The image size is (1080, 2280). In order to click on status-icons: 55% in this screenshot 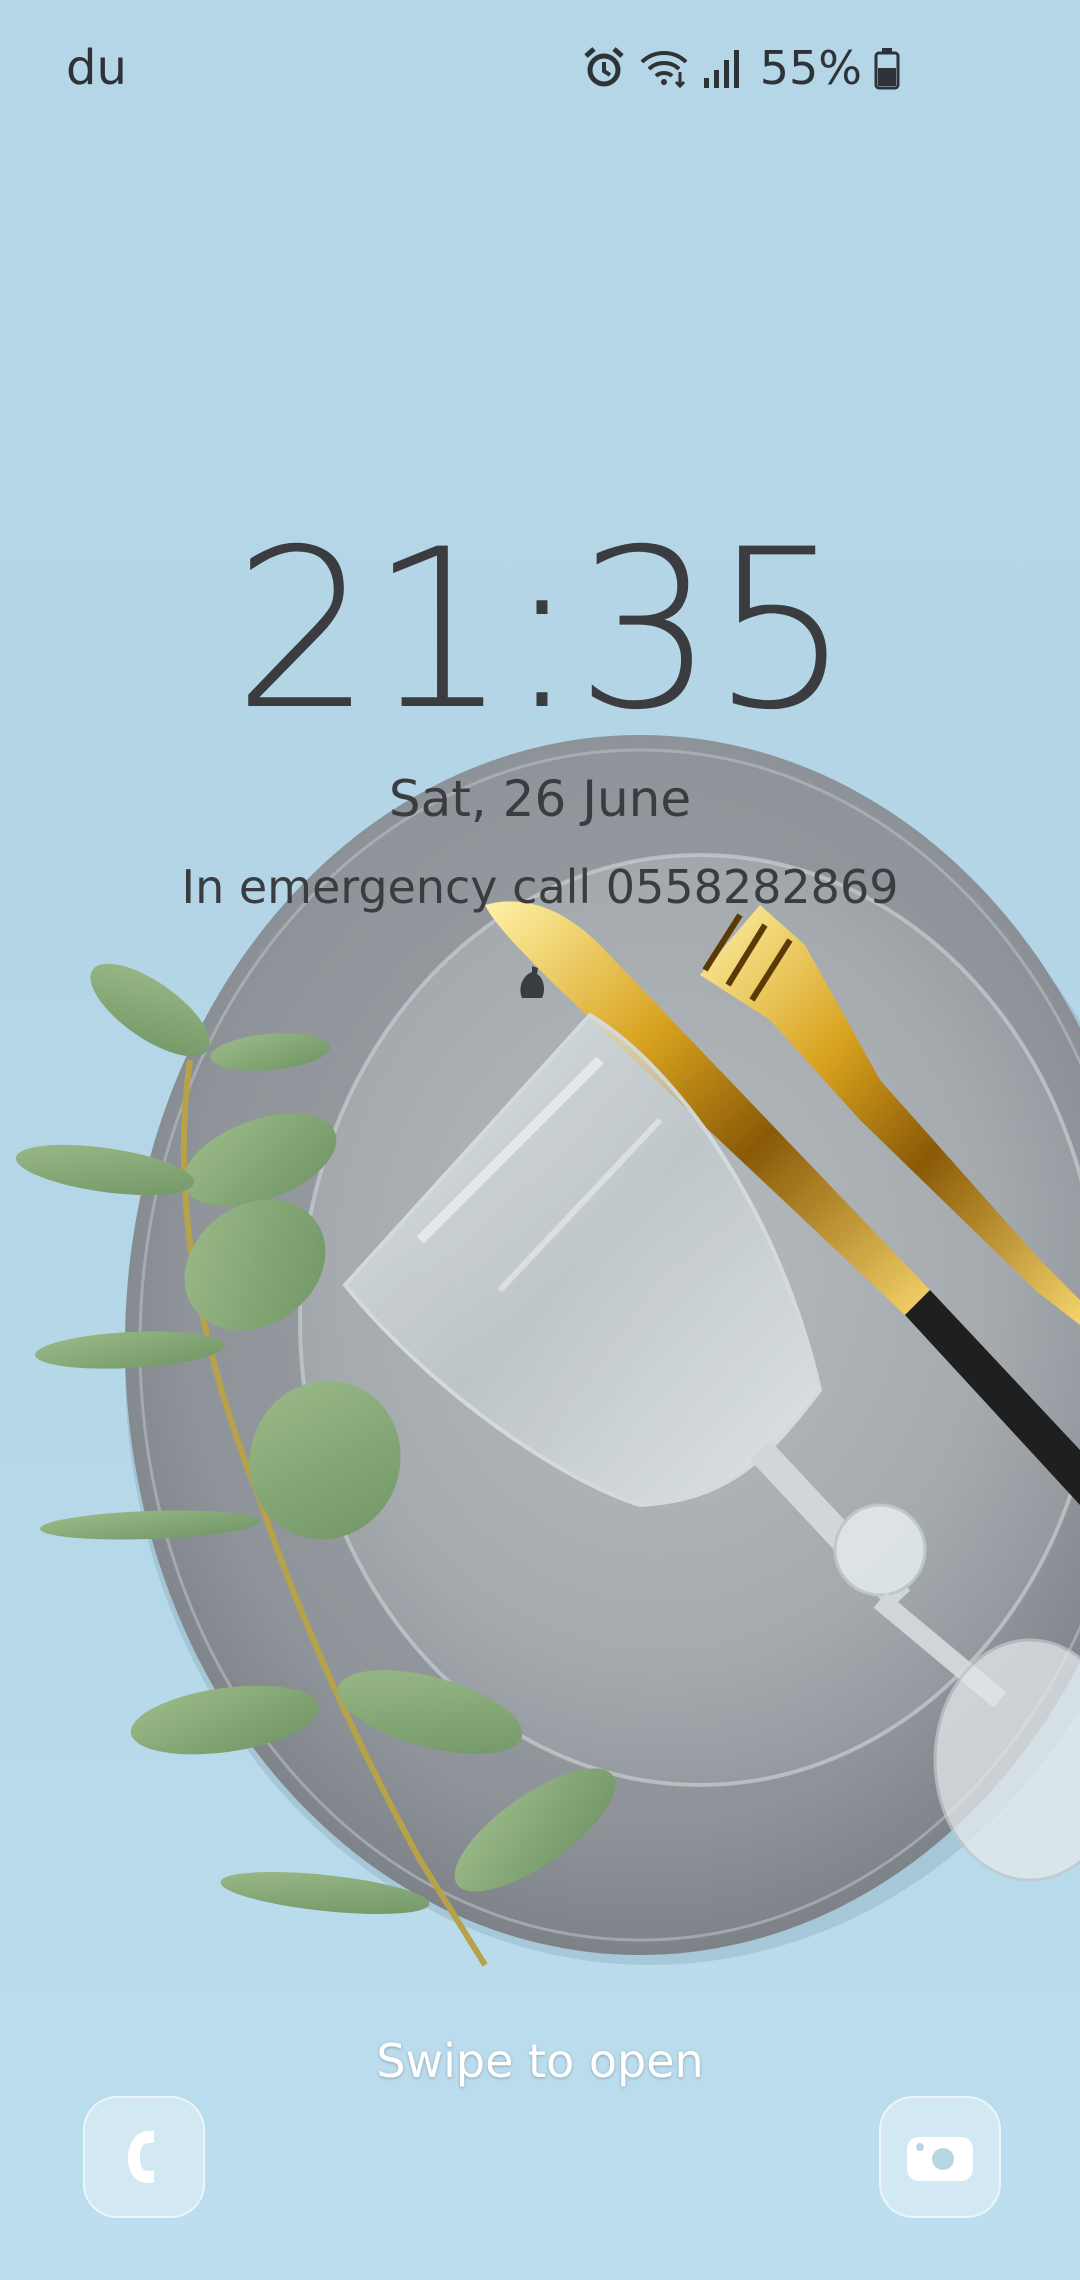, I will do `click(741, 68)`.